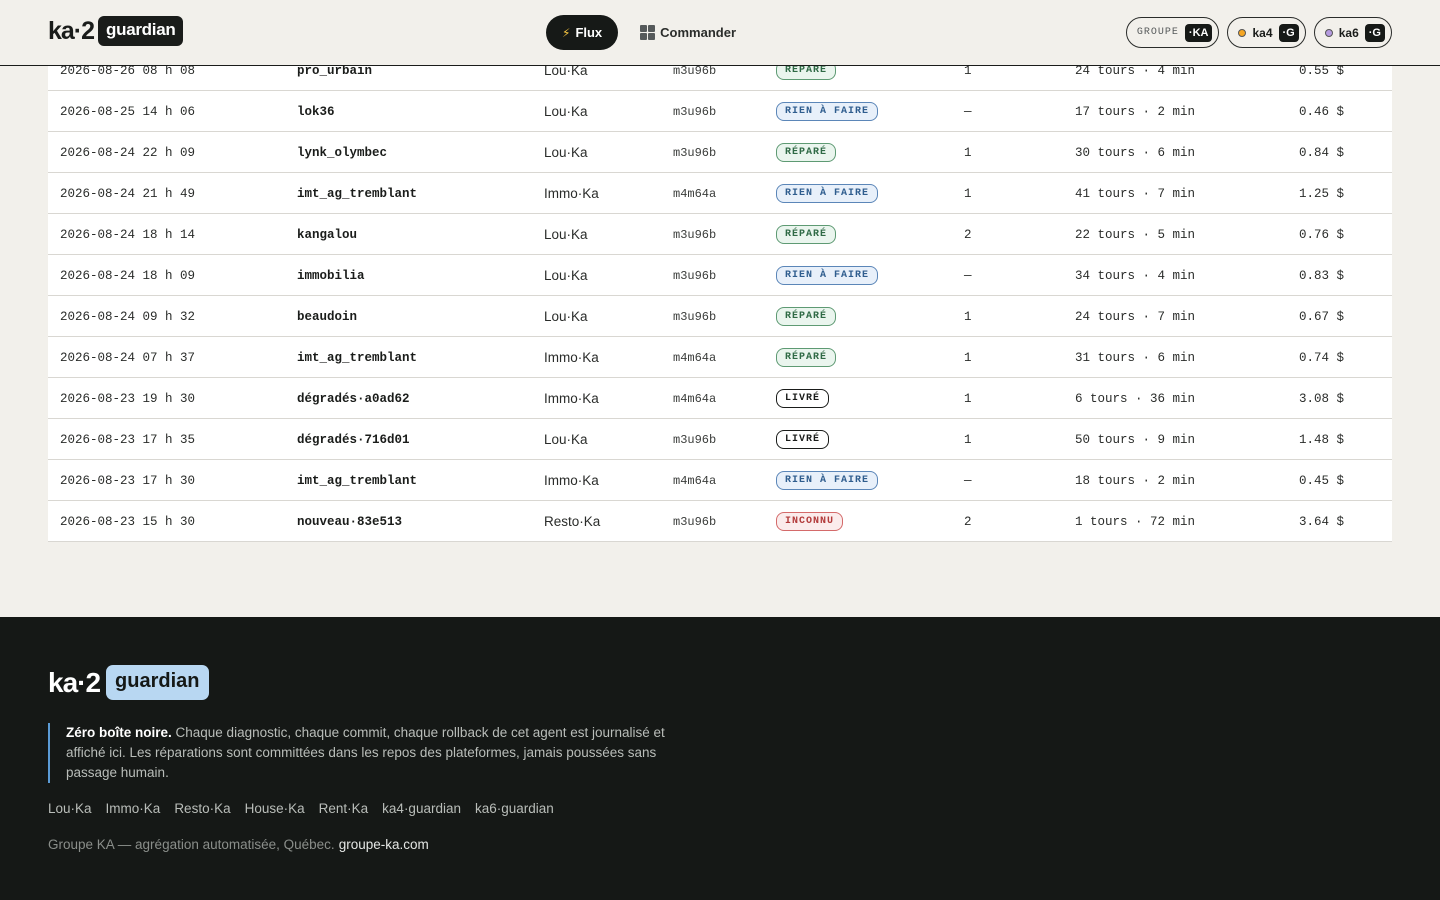 This screenshot has width=1440, height=900. Describe the element at coordinates (421, 808) in the screenshot. I see `footer-link: ka4·guardian` at that location.